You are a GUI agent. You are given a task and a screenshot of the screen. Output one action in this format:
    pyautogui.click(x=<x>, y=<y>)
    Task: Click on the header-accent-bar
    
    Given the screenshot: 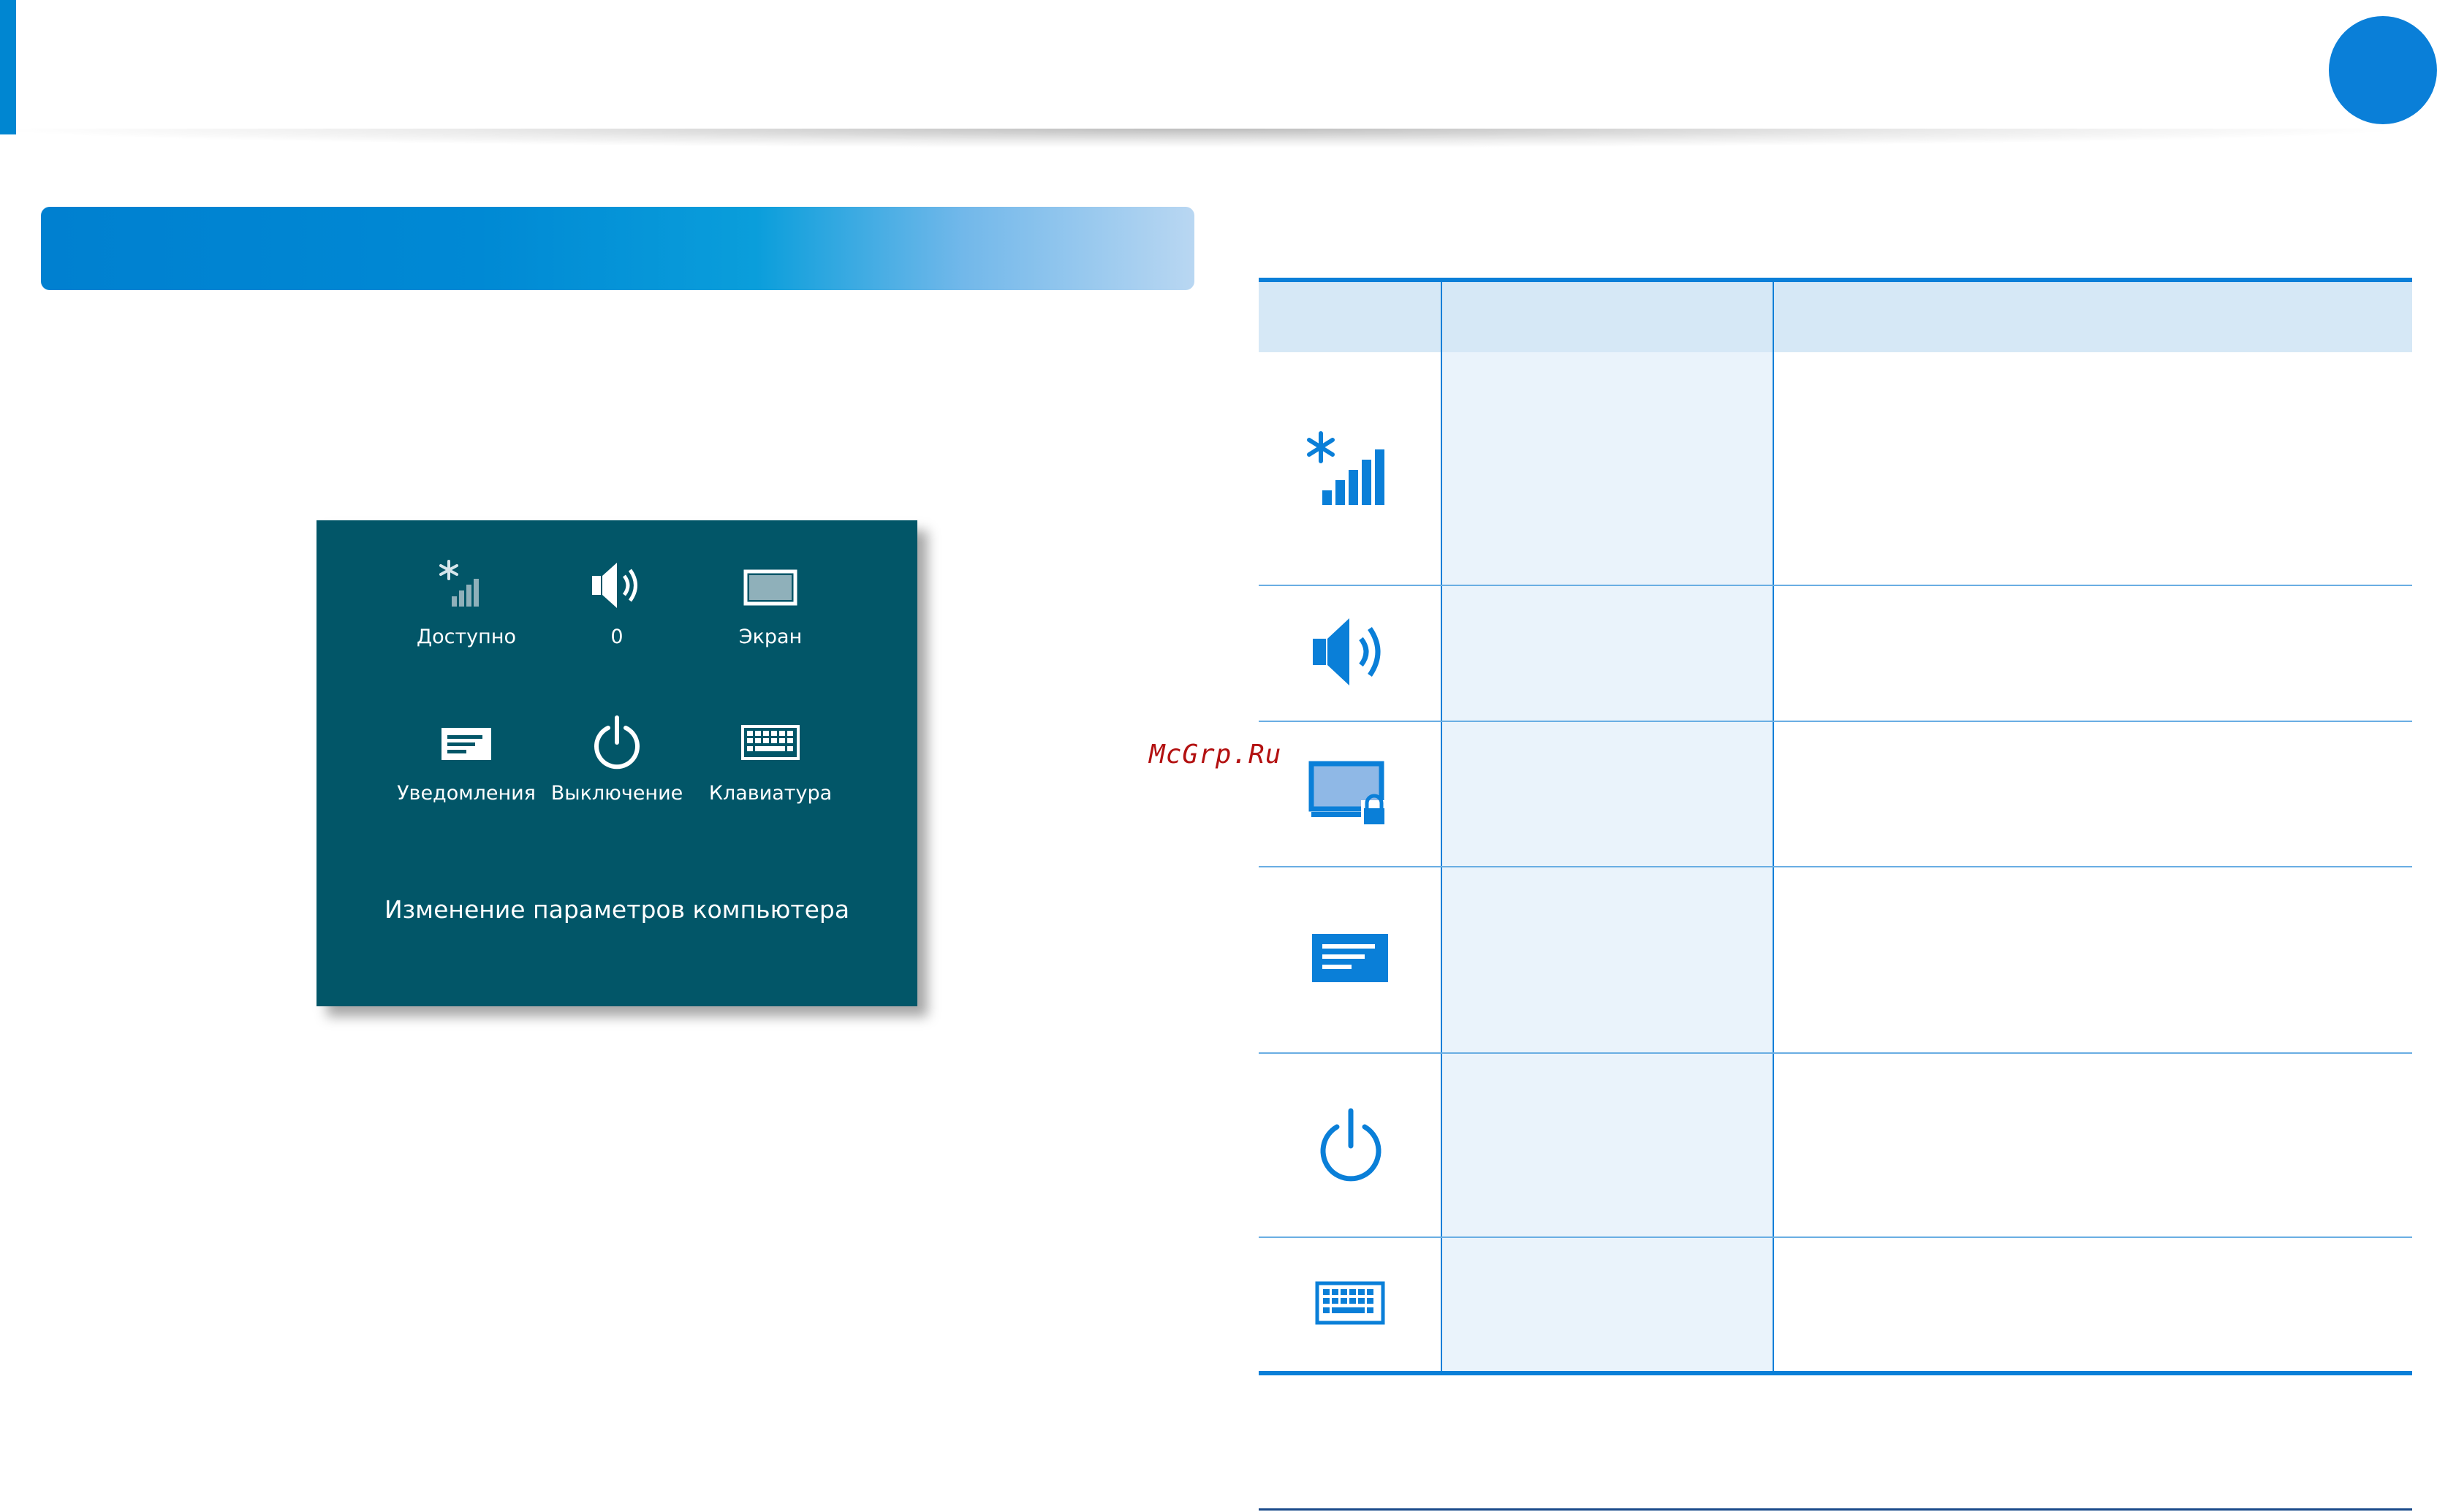 What is the action you would take?
    pyautogui.click(x=8, y=67)
    